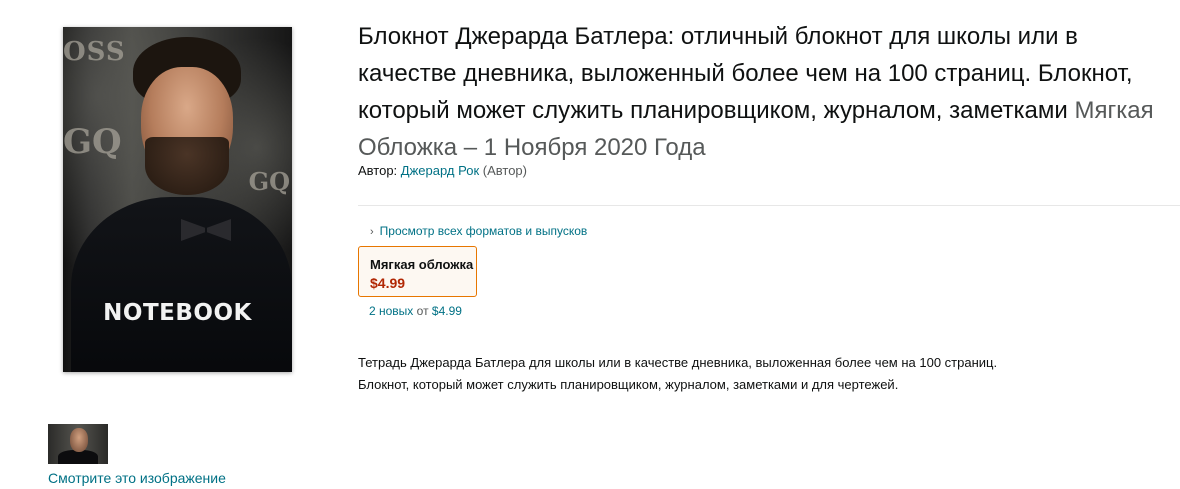 This screenshot has height=489, width=1180. What do you see at coordinates (504, 170) in the screenshot?
I see `author-role: (Автор)` at bounding box center [504, 170].